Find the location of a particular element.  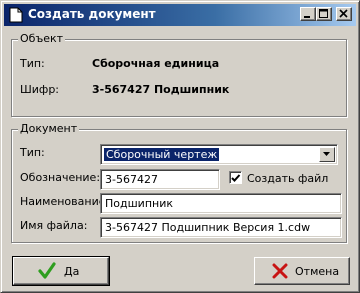

object-code-label: Шифр: is located at coordinates (40, 89).